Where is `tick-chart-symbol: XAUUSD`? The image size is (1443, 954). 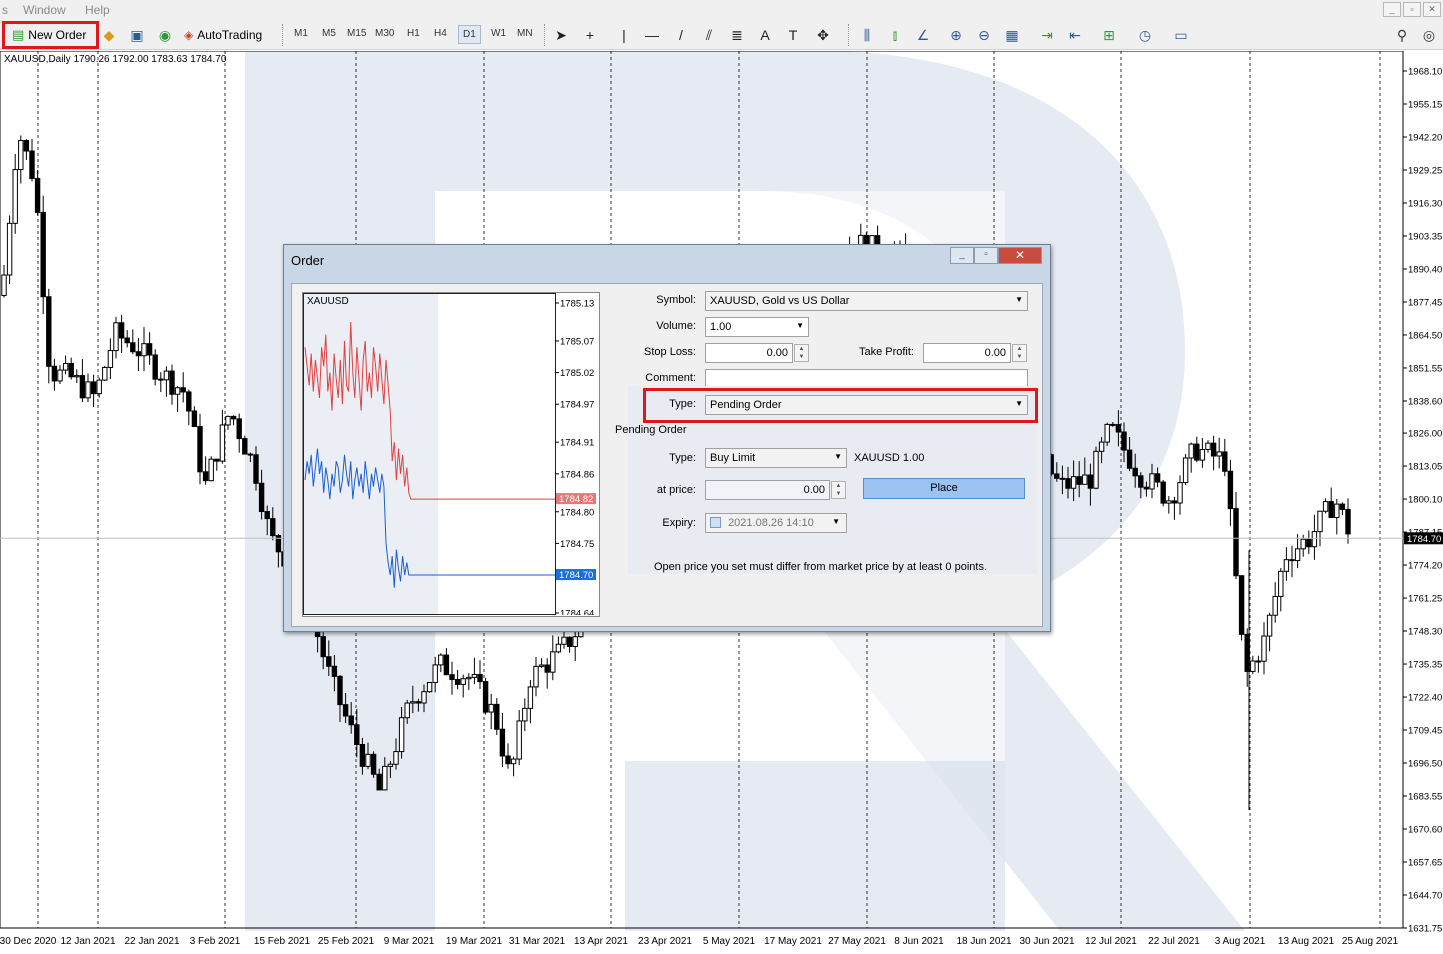 tick-chart-symbol: XAUUSD is located at coordinates (328, 301).